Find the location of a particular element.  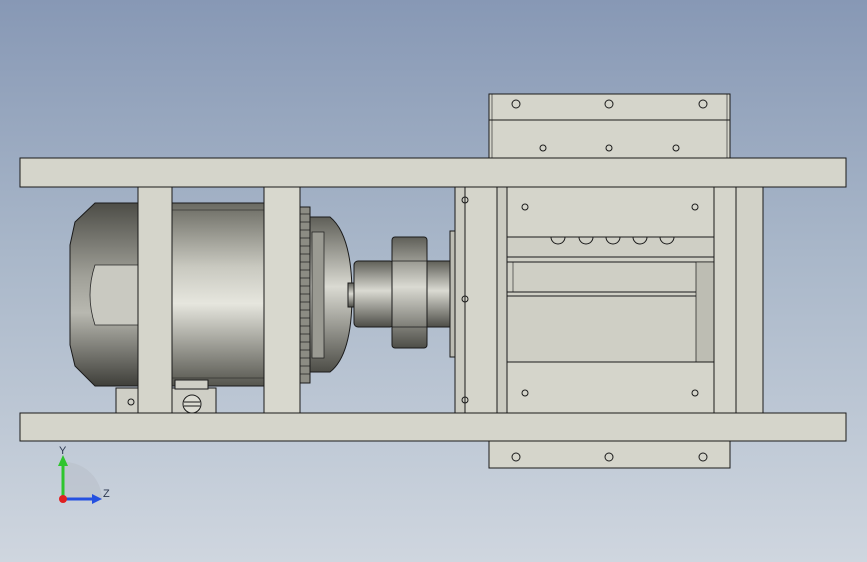

frame-rail-top is located at coordinates (433, 172).